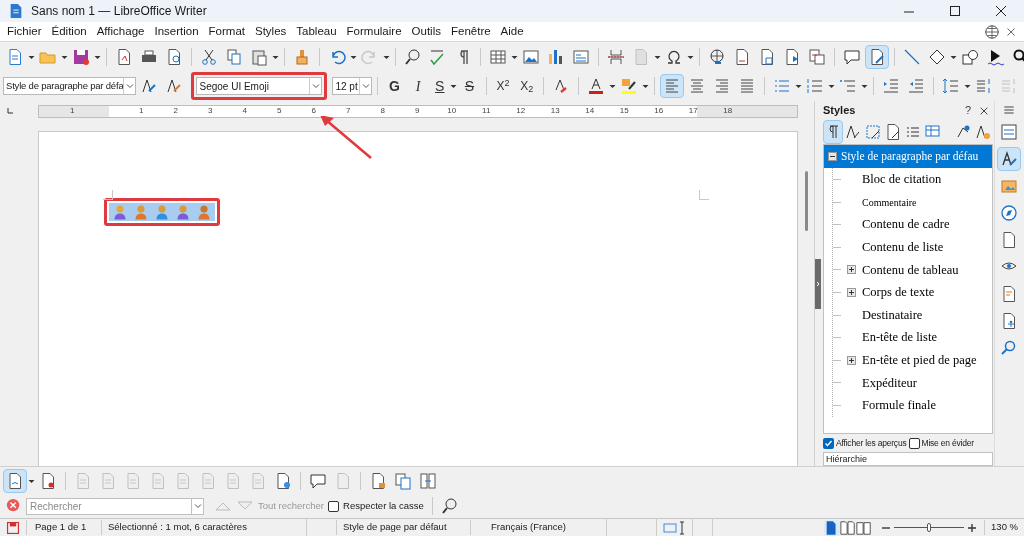 The width and height of the screenshot is (1024, 536). I want to click on zoom-slider-thumb, so click(929, 527).